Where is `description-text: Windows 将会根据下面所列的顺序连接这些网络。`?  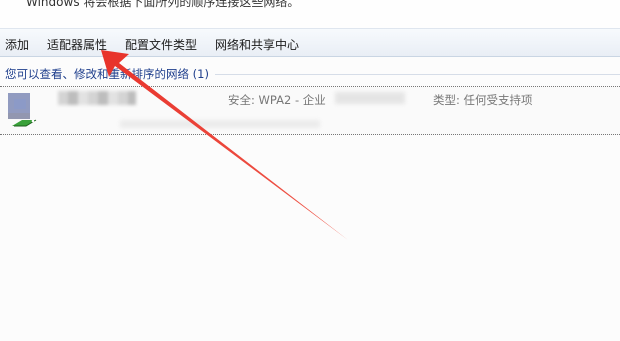
description-text: Windows 将会根据下面所列的顺序连接这些网络。 is located at coordinates (163, 4).